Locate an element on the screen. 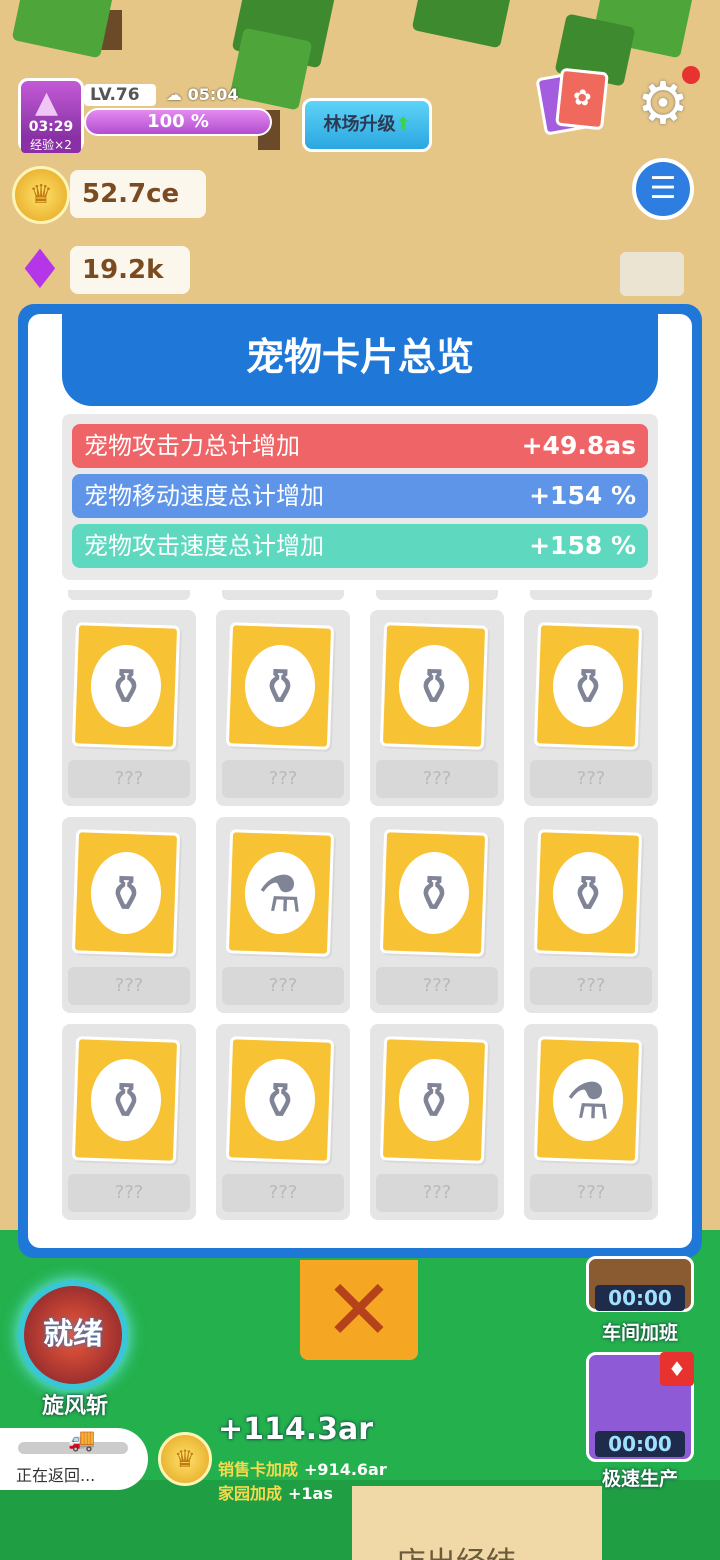  close-button: ✕ is located at coordinates (359, 1310).